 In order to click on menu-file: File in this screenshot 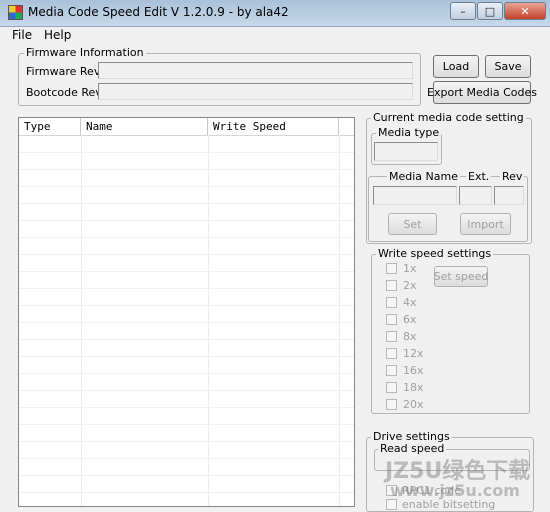, I will do `click(22, 35)`.